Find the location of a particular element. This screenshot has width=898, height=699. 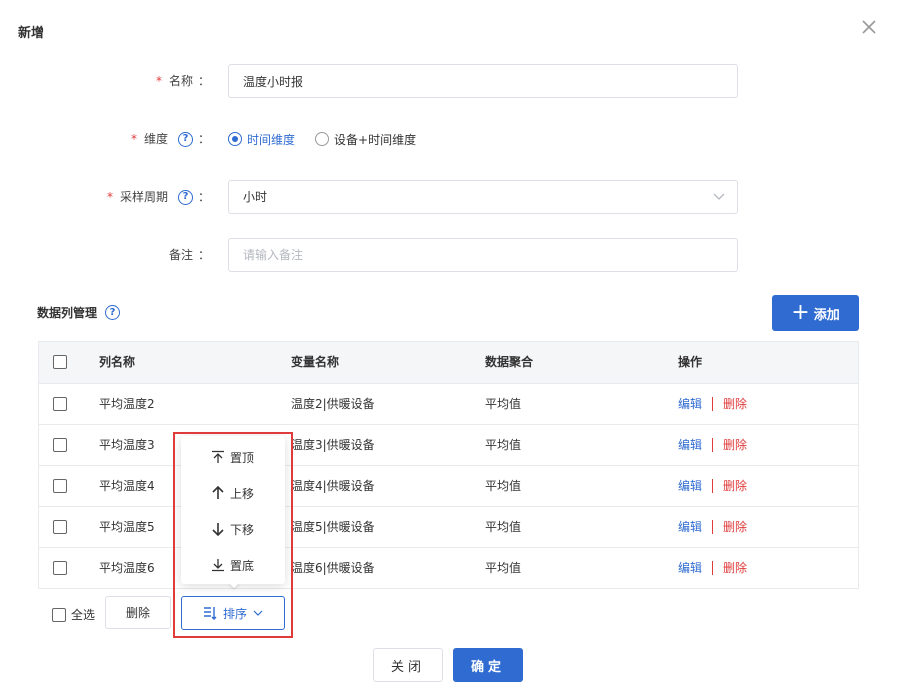

dimension-label: * 维度 ? ： is located at coordinates (170, 139).